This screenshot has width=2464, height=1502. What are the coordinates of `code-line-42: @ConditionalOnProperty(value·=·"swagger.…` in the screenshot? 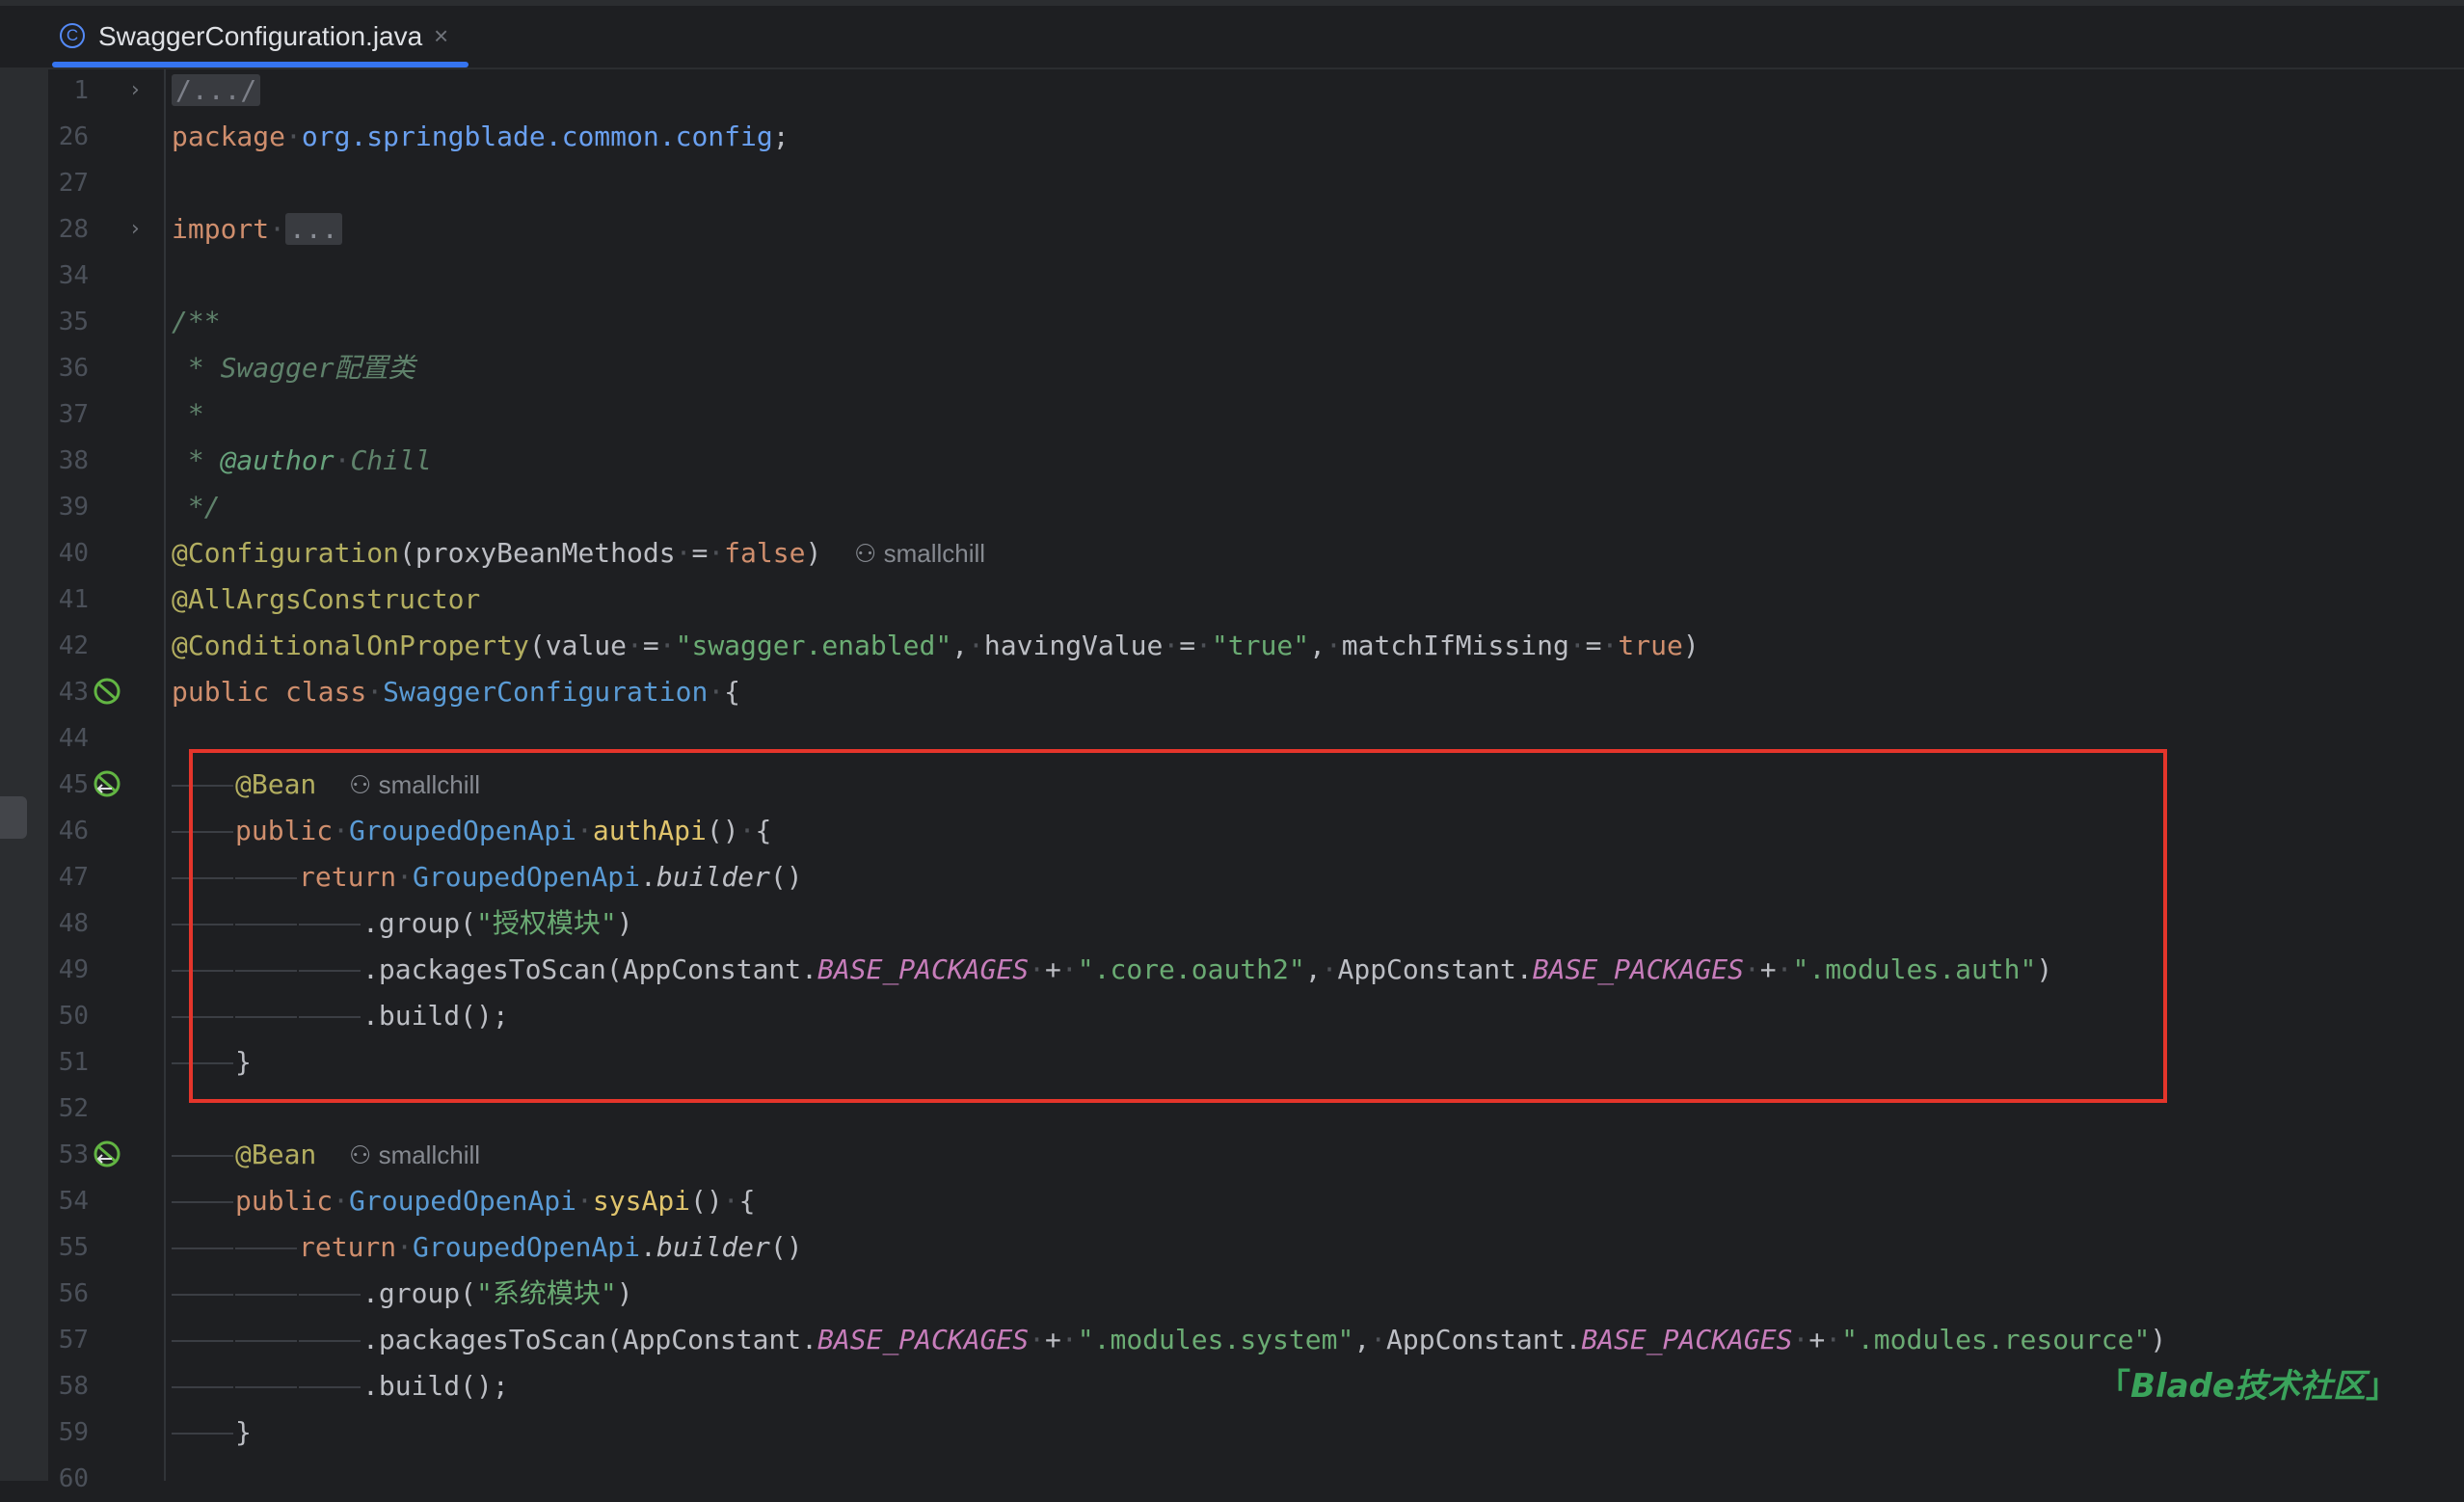 It's located at (936, 645).